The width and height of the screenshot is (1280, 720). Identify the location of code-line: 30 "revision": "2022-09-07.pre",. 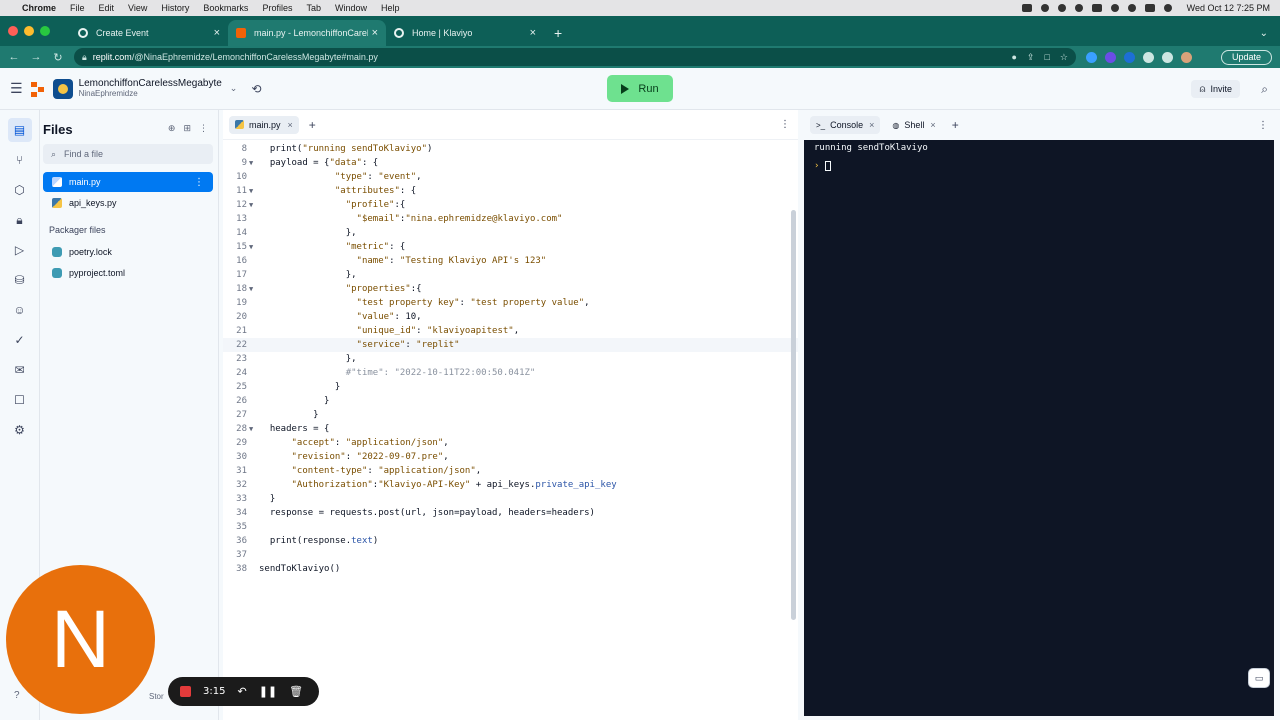
(510, 457).